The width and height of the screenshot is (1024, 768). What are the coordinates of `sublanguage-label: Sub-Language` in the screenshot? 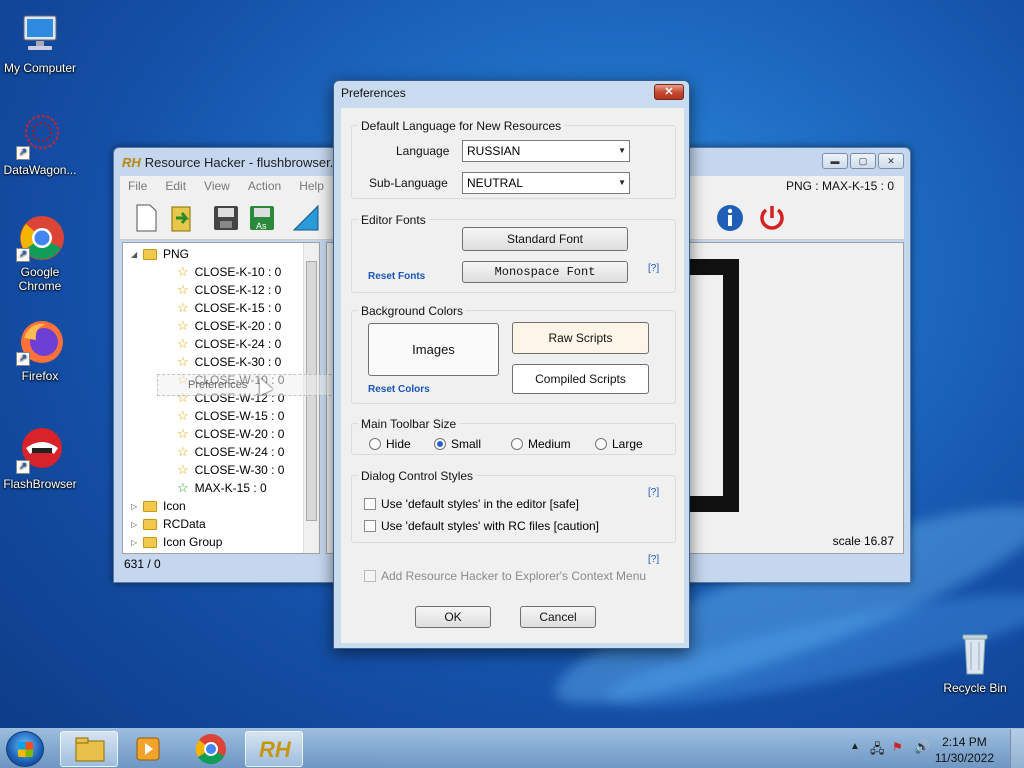 It's located at (408, 183).